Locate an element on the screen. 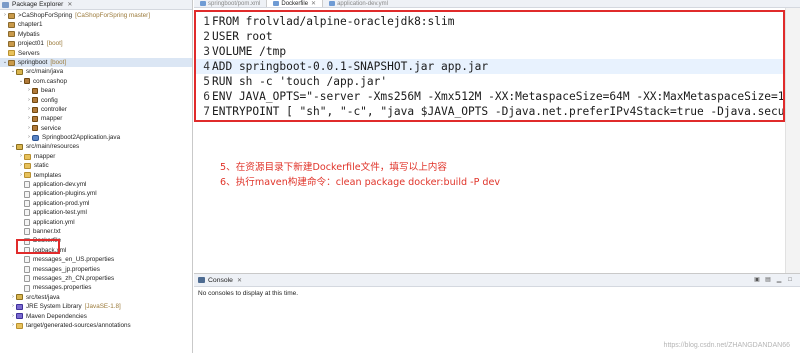  console-tab: Console ✕ ▣ ▤ ▁ □ is located at coordinates (497, 280).